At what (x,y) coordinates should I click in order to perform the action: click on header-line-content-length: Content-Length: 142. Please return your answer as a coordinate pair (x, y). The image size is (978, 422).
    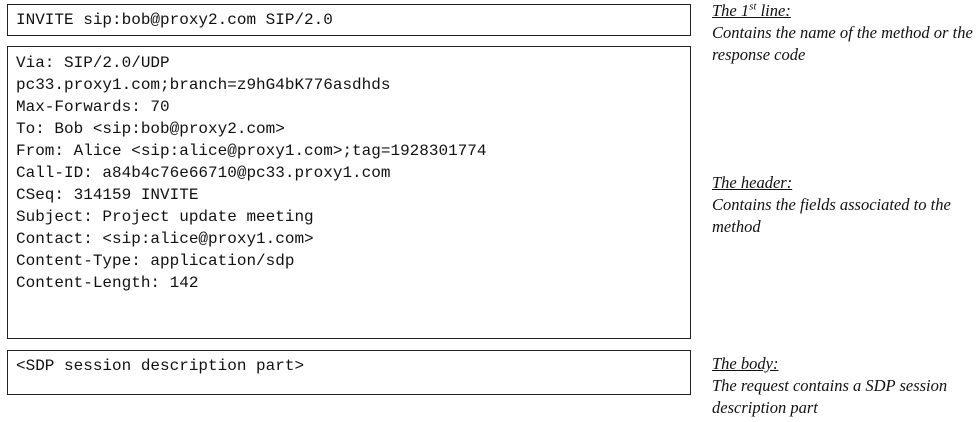
    Looking at the image, I should click on (107, 283).